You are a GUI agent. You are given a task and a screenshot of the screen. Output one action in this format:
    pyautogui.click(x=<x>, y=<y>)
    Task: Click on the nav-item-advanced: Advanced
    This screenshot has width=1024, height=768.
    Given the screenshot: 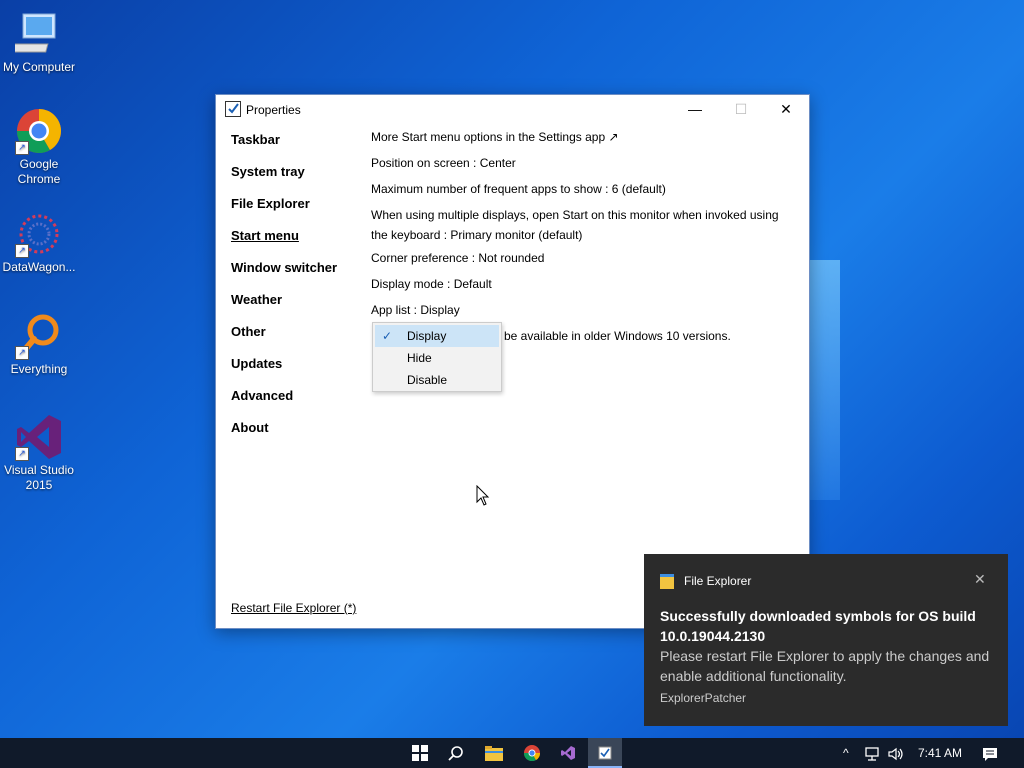 What is the action you would take?
    pyautogui.click(x=284, y=405)
    